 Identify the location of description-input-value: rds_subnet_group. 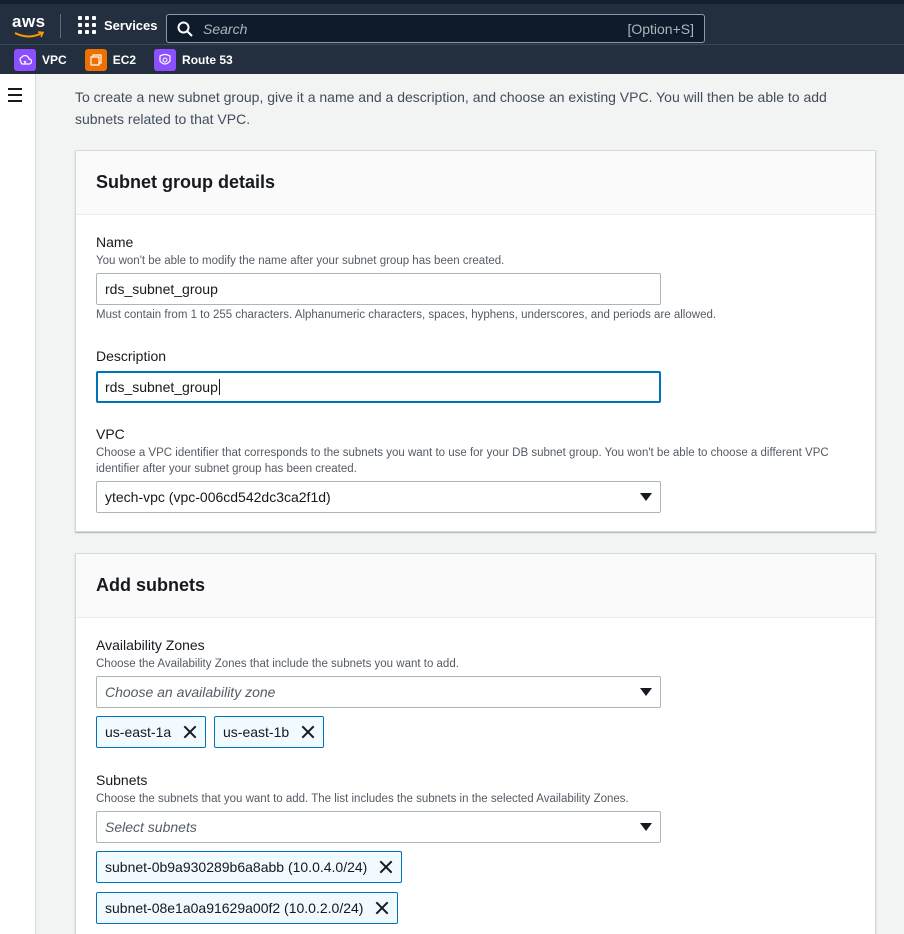
(161, 387).